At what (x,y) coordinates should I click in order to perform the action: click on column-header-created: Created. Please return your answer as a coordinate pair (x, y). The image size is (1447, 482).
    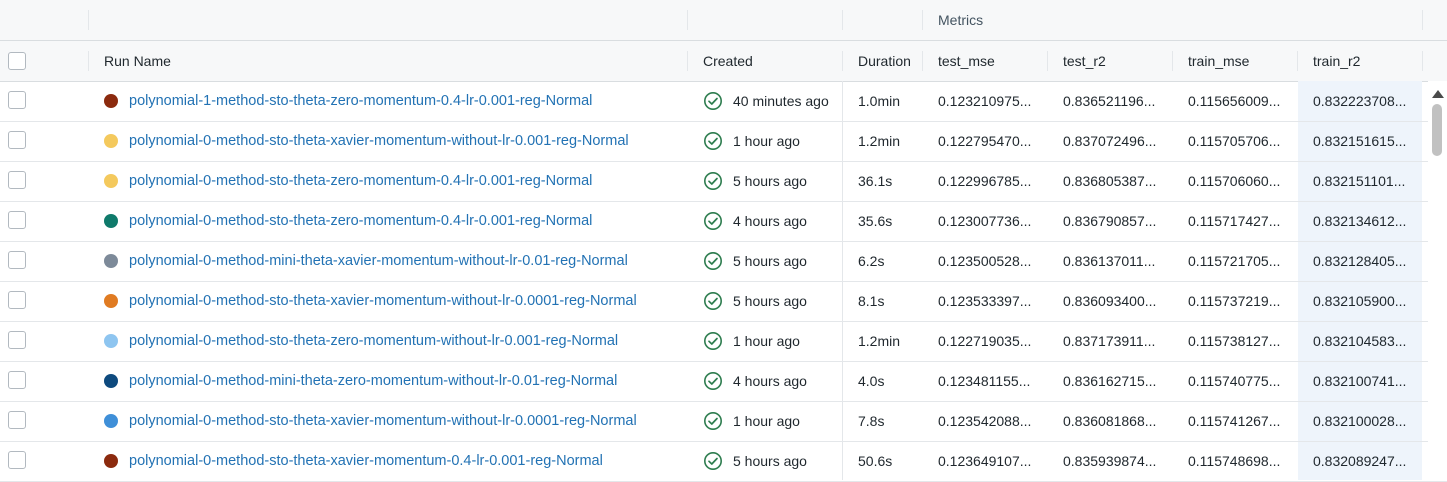
    Looking at the image, I should click on (768, 61).